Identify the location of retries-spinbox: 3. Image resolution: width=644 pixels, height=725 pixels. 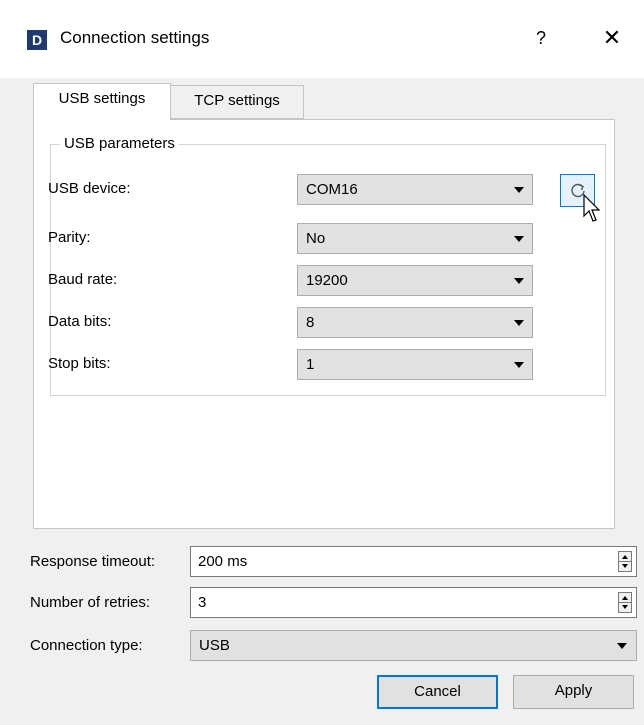
(413, 602).